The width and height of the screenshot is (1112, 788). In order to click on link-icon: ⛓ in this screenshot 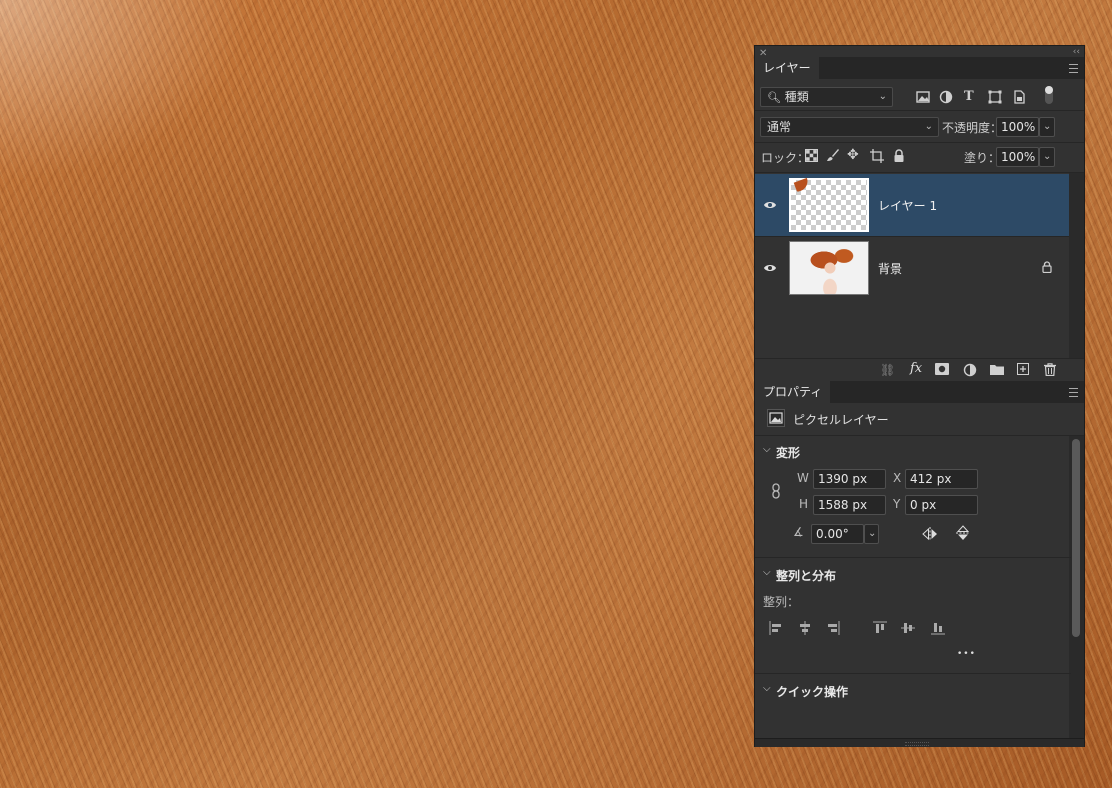, I will do `click(887, 370)`.